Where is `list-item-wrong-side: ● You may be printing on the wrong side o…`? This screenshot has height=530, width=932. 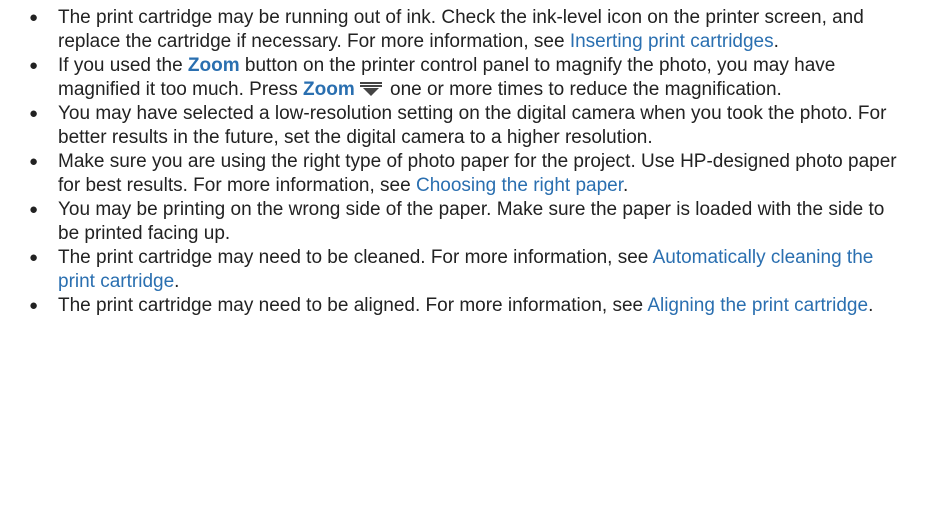 list-item-wrong-side: ● You may be printing on the wrong side o… is located at coordinates (466, 222).